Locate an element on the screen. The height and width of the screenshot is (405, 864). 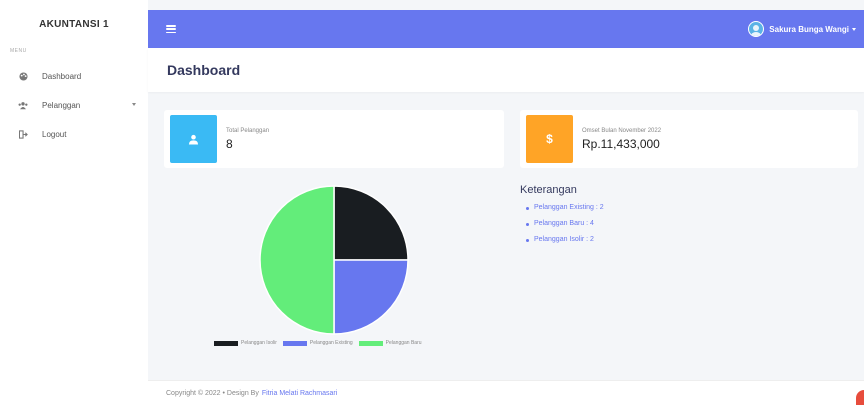
sidebar-item-label: Pelanggan is located at coordinates (61, 105).